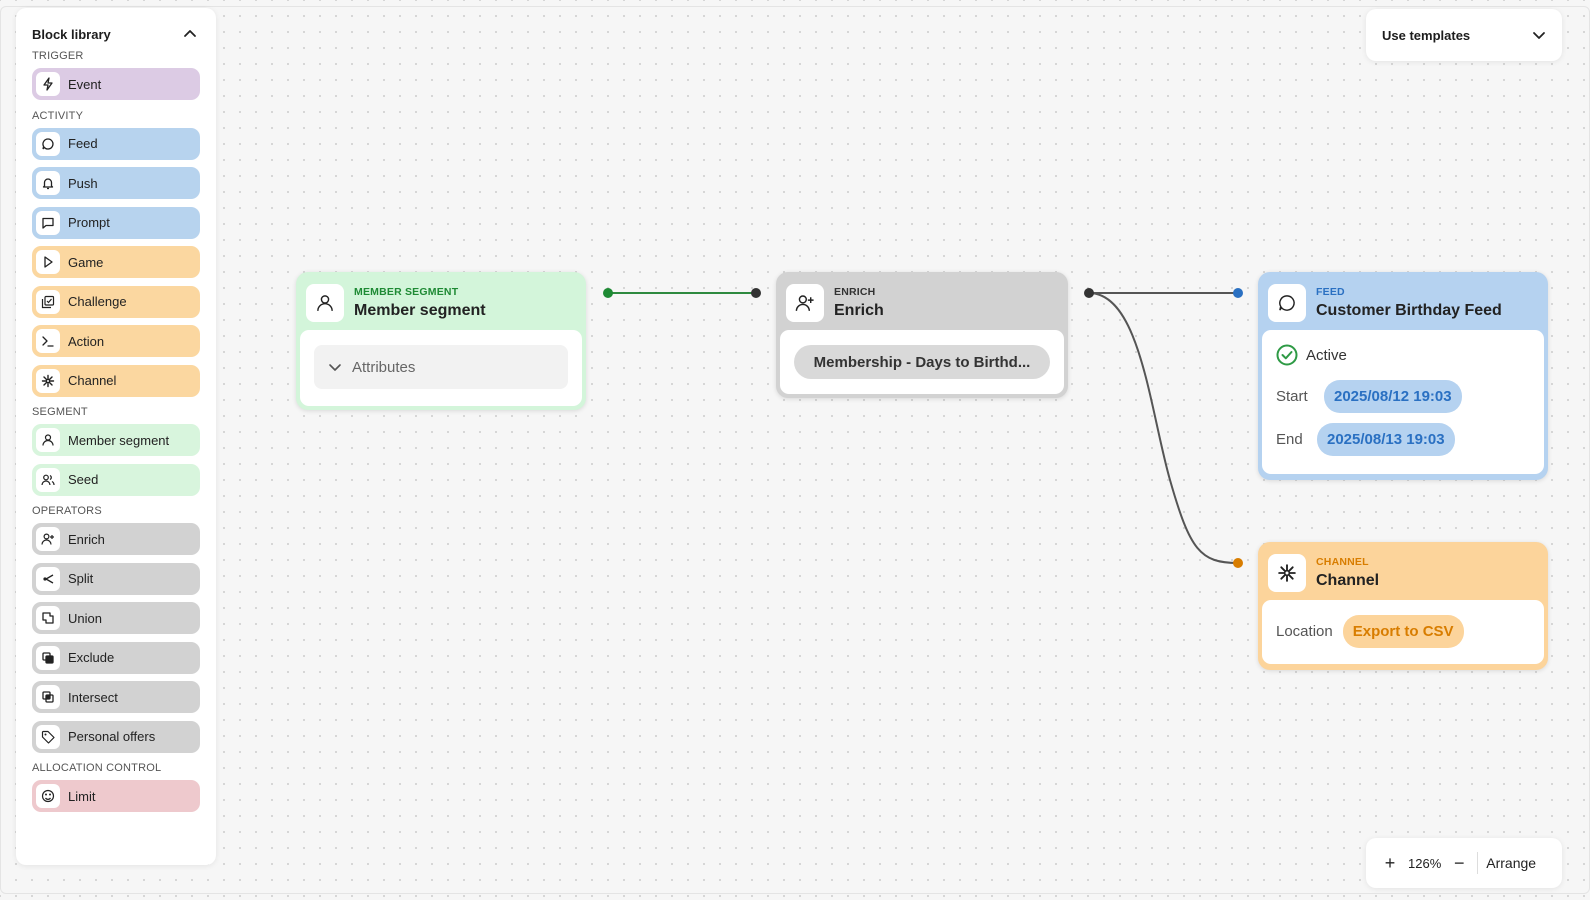 The height and width of the screenshot is (900, 1590). I want to click on zoom-controls: + 126% − Arrange, so click(1464, 863).